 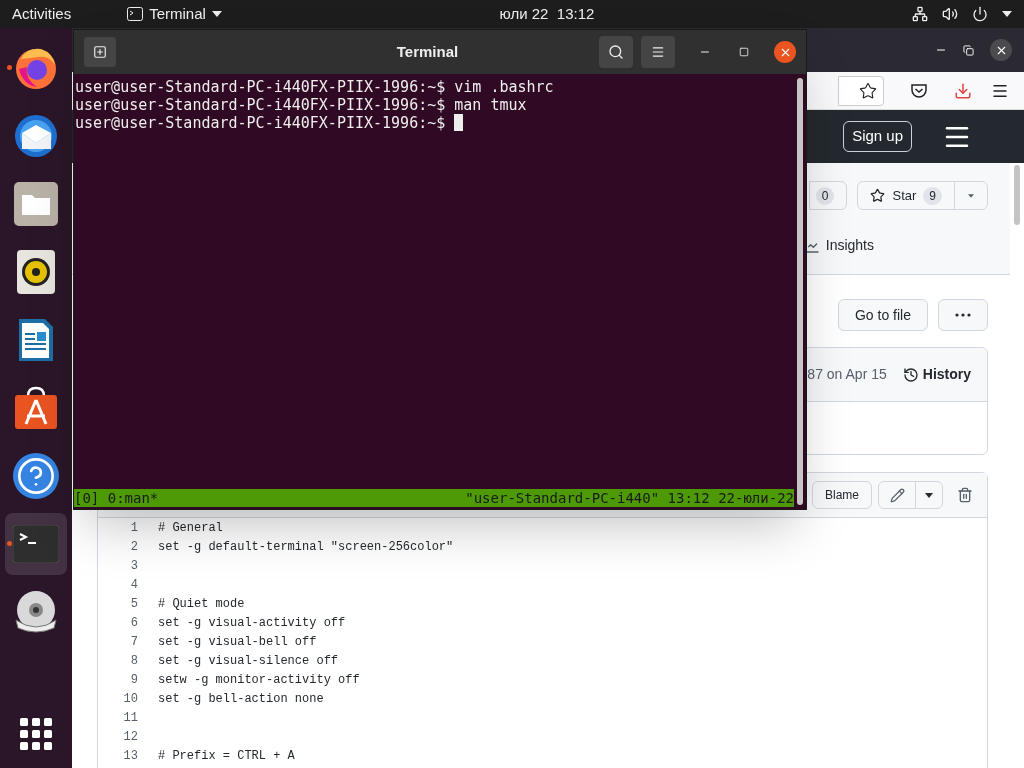 I want to click on line-number: 8, so click(x=133, y=661).